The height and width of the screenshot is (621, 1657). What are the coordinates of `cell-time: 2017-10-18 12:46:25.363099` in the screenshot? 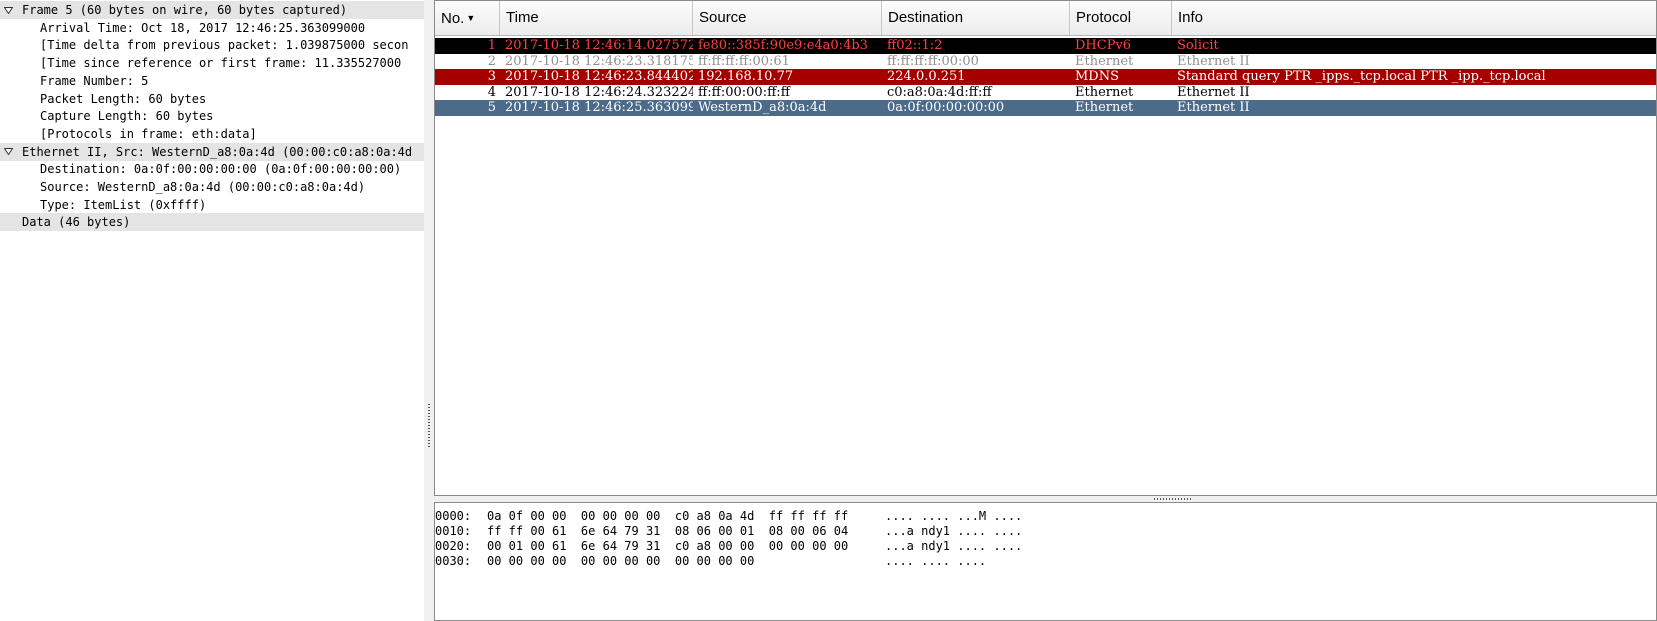 It's located at (599, 107).